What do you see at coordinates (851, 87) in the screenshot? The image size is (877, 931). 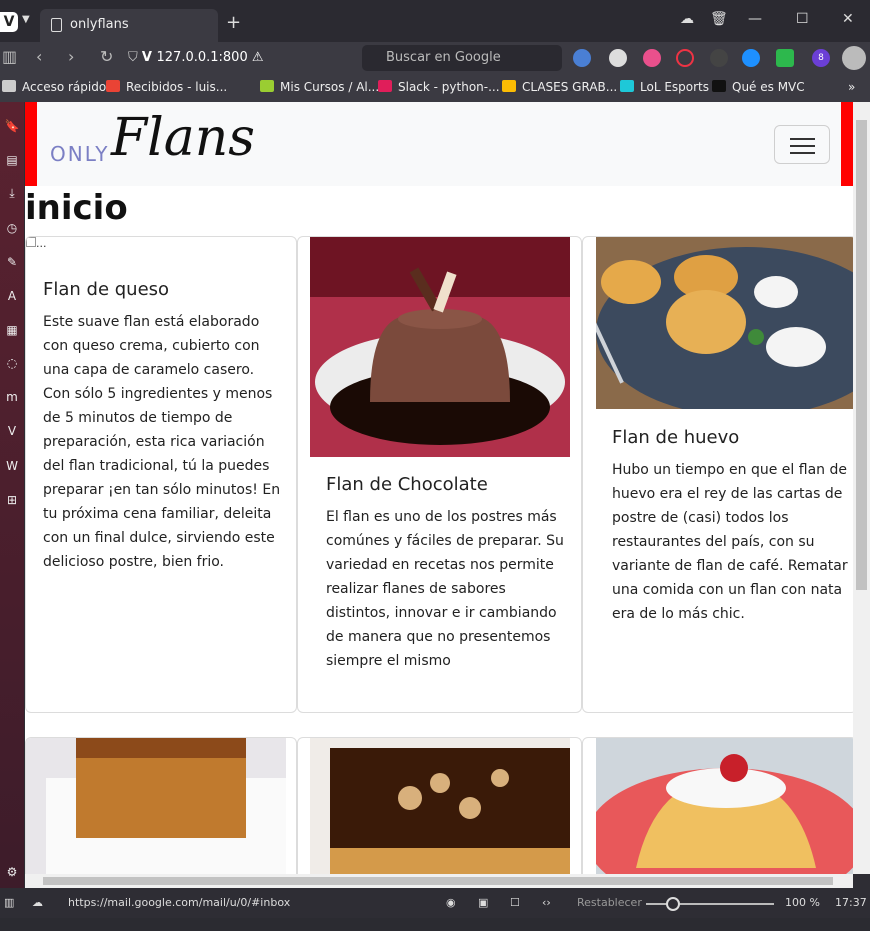 I see `bookmarks-overflow-icon: »` at bounding box center [851, 87].